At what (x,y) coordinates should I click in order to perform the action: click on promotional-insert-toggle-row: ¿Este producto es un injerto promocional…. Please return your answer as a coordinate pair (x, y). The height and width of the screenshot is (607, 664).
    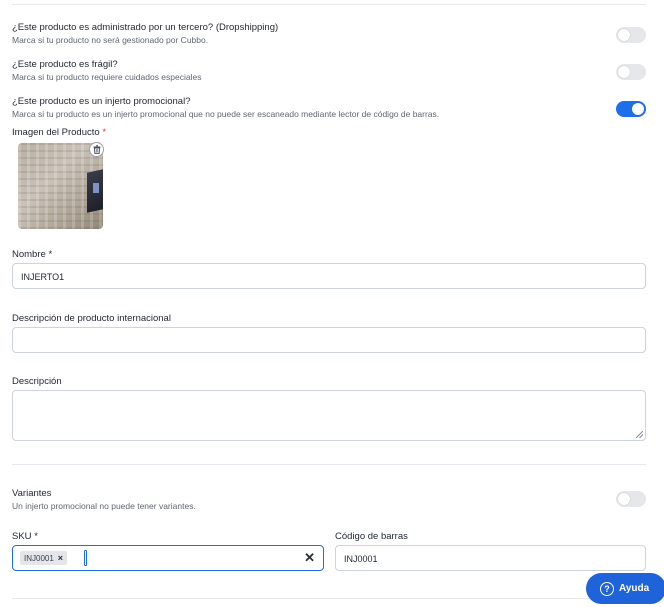
    Looking at the image, I should click on (329, 111).